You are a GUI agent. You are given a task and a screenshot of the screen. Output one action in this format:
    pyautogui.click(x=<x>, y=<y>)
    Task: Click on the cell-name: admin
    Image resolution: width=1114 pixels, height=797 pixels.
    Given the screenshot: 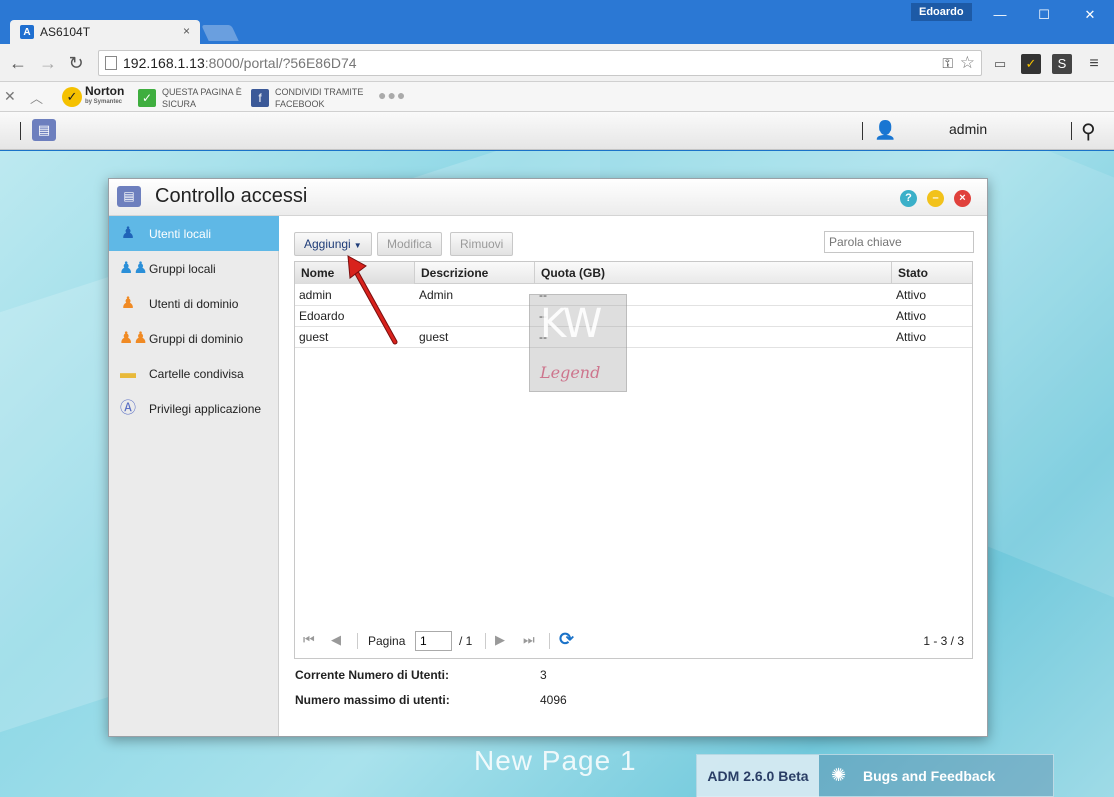 What is the action you would take?
    pyautogui.click(x=315, y=295)
    